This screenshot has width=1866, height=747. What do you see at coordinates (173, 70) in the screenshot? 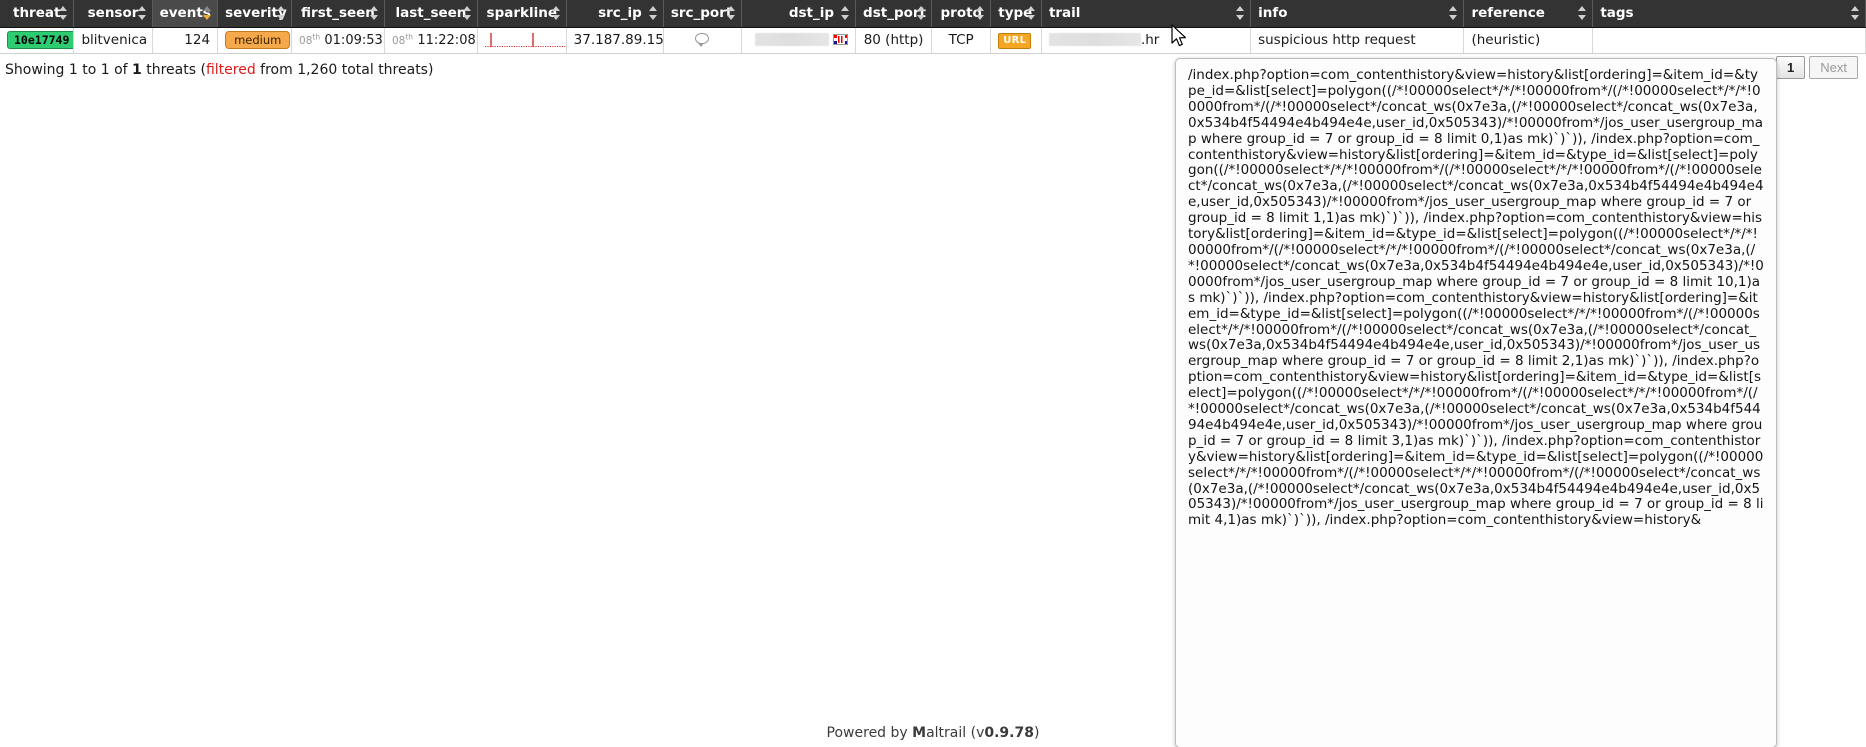
I see `status-middle: threats (` at bounding box center [173, 70].